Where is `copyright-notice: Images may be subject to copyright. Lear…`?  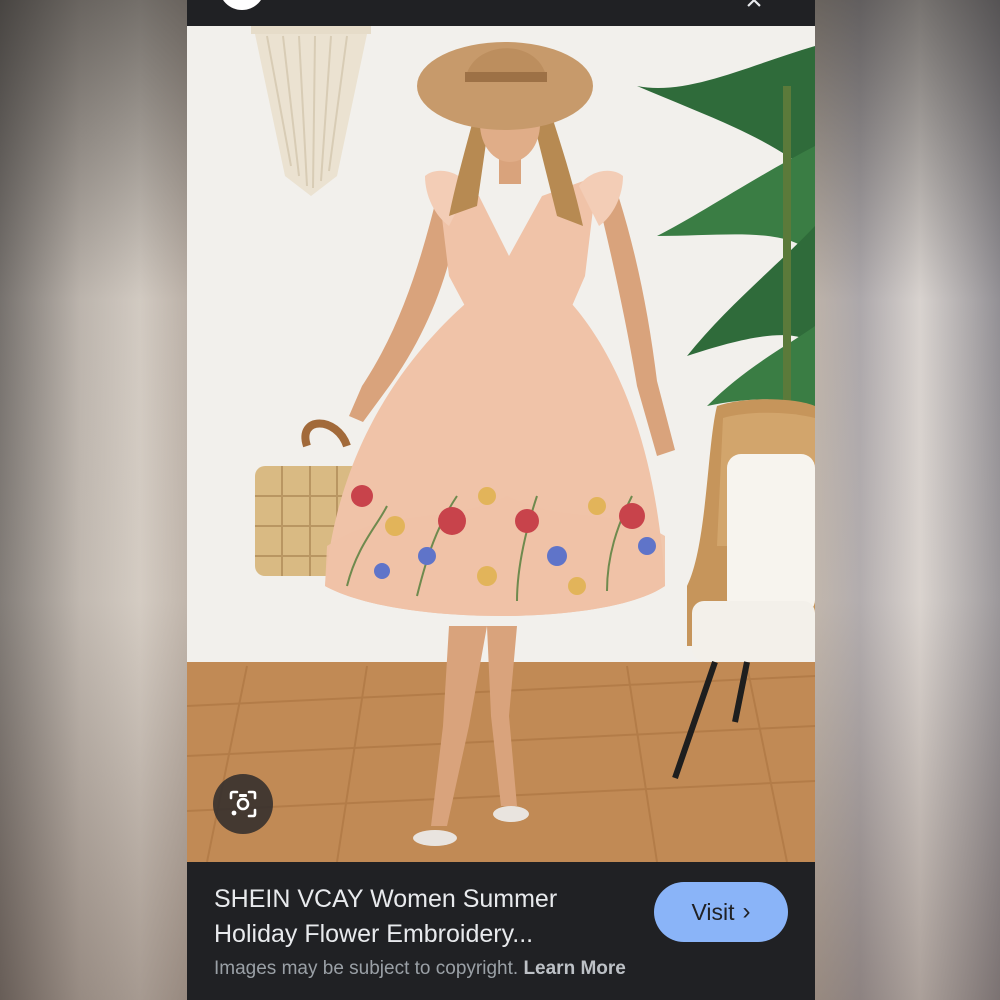 copyright-notice: Images may be subject to copyright. Lear… is located at coordinates (420, 969).